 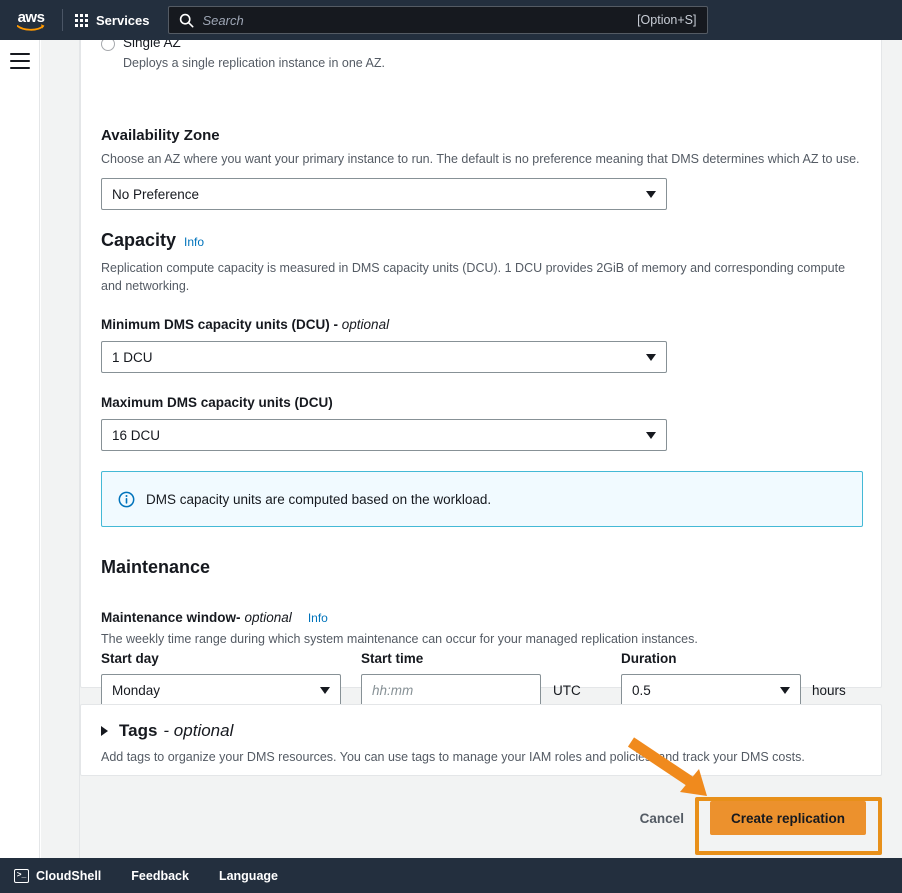 What do you see at coordinates (220, 324) in the screenshot?
I see `min-dcu-label-text: Minimum DMS capacity units (DCU) -` at bounding box center [220, 324].